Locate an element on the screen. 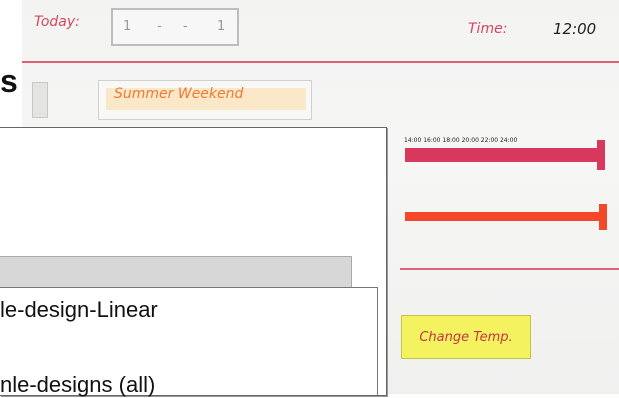 The height and width of the screenshot is (398, 619). left-tab is located at coordinates (40, 100).